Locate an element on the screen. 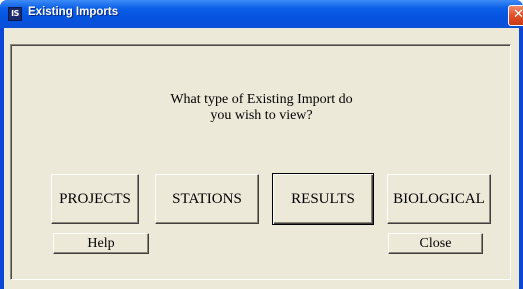 This screenshot has height=289, width=523. title-bar: IS Existing Imports ✕ is located at coordinates (261, 14).